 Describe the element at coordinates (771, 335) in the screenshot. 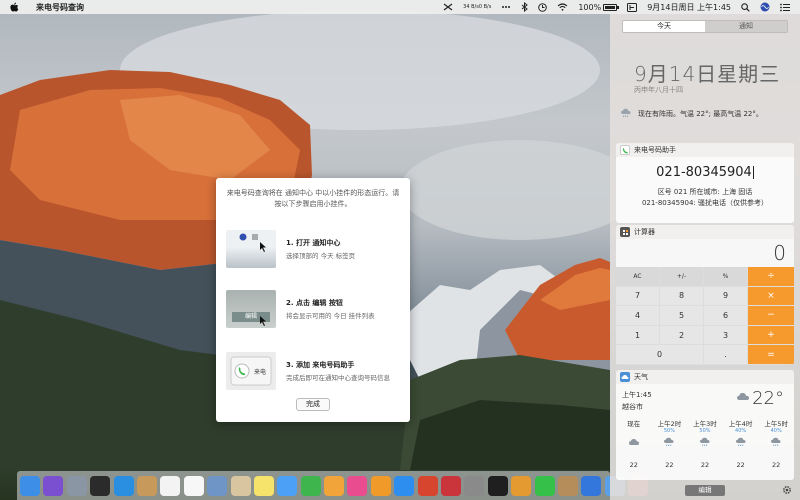

I see `calc-key-plus: +` at that location.